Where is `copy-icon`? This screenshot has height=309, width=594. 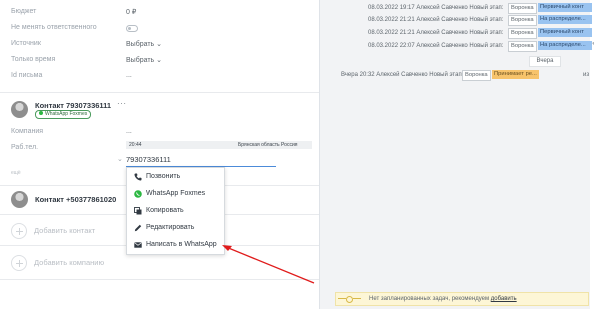
copy-icon is located at coordinates (138, 211).